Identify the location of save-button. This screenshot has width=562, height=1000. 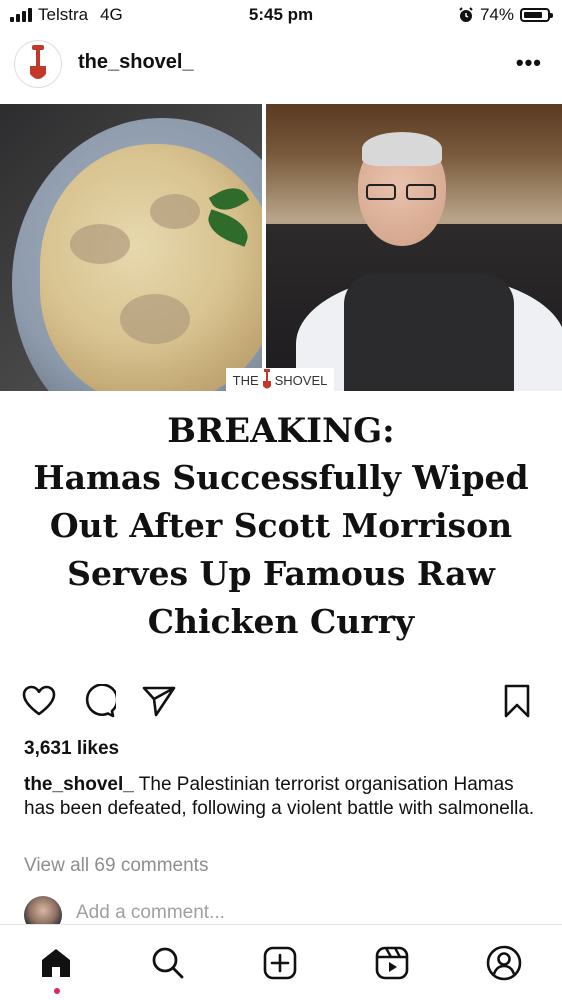
(517, 701).